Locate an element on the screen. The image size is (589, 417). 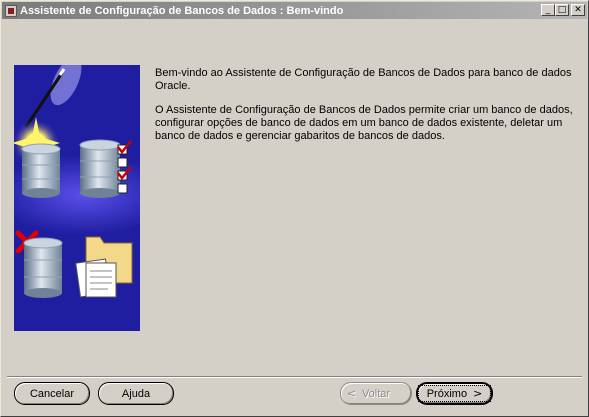
close-button: ✕ is located at coordinates (578, 10).